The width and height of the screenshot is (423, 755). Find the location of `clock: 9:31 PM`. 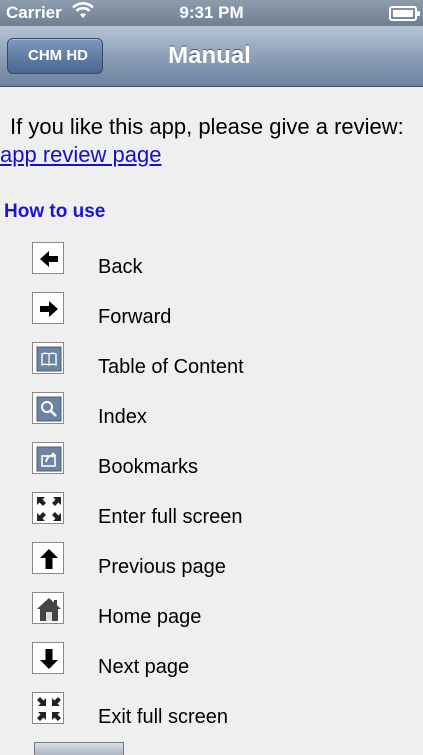

clock: 9:31 PM is located at coordinates (211, 12).